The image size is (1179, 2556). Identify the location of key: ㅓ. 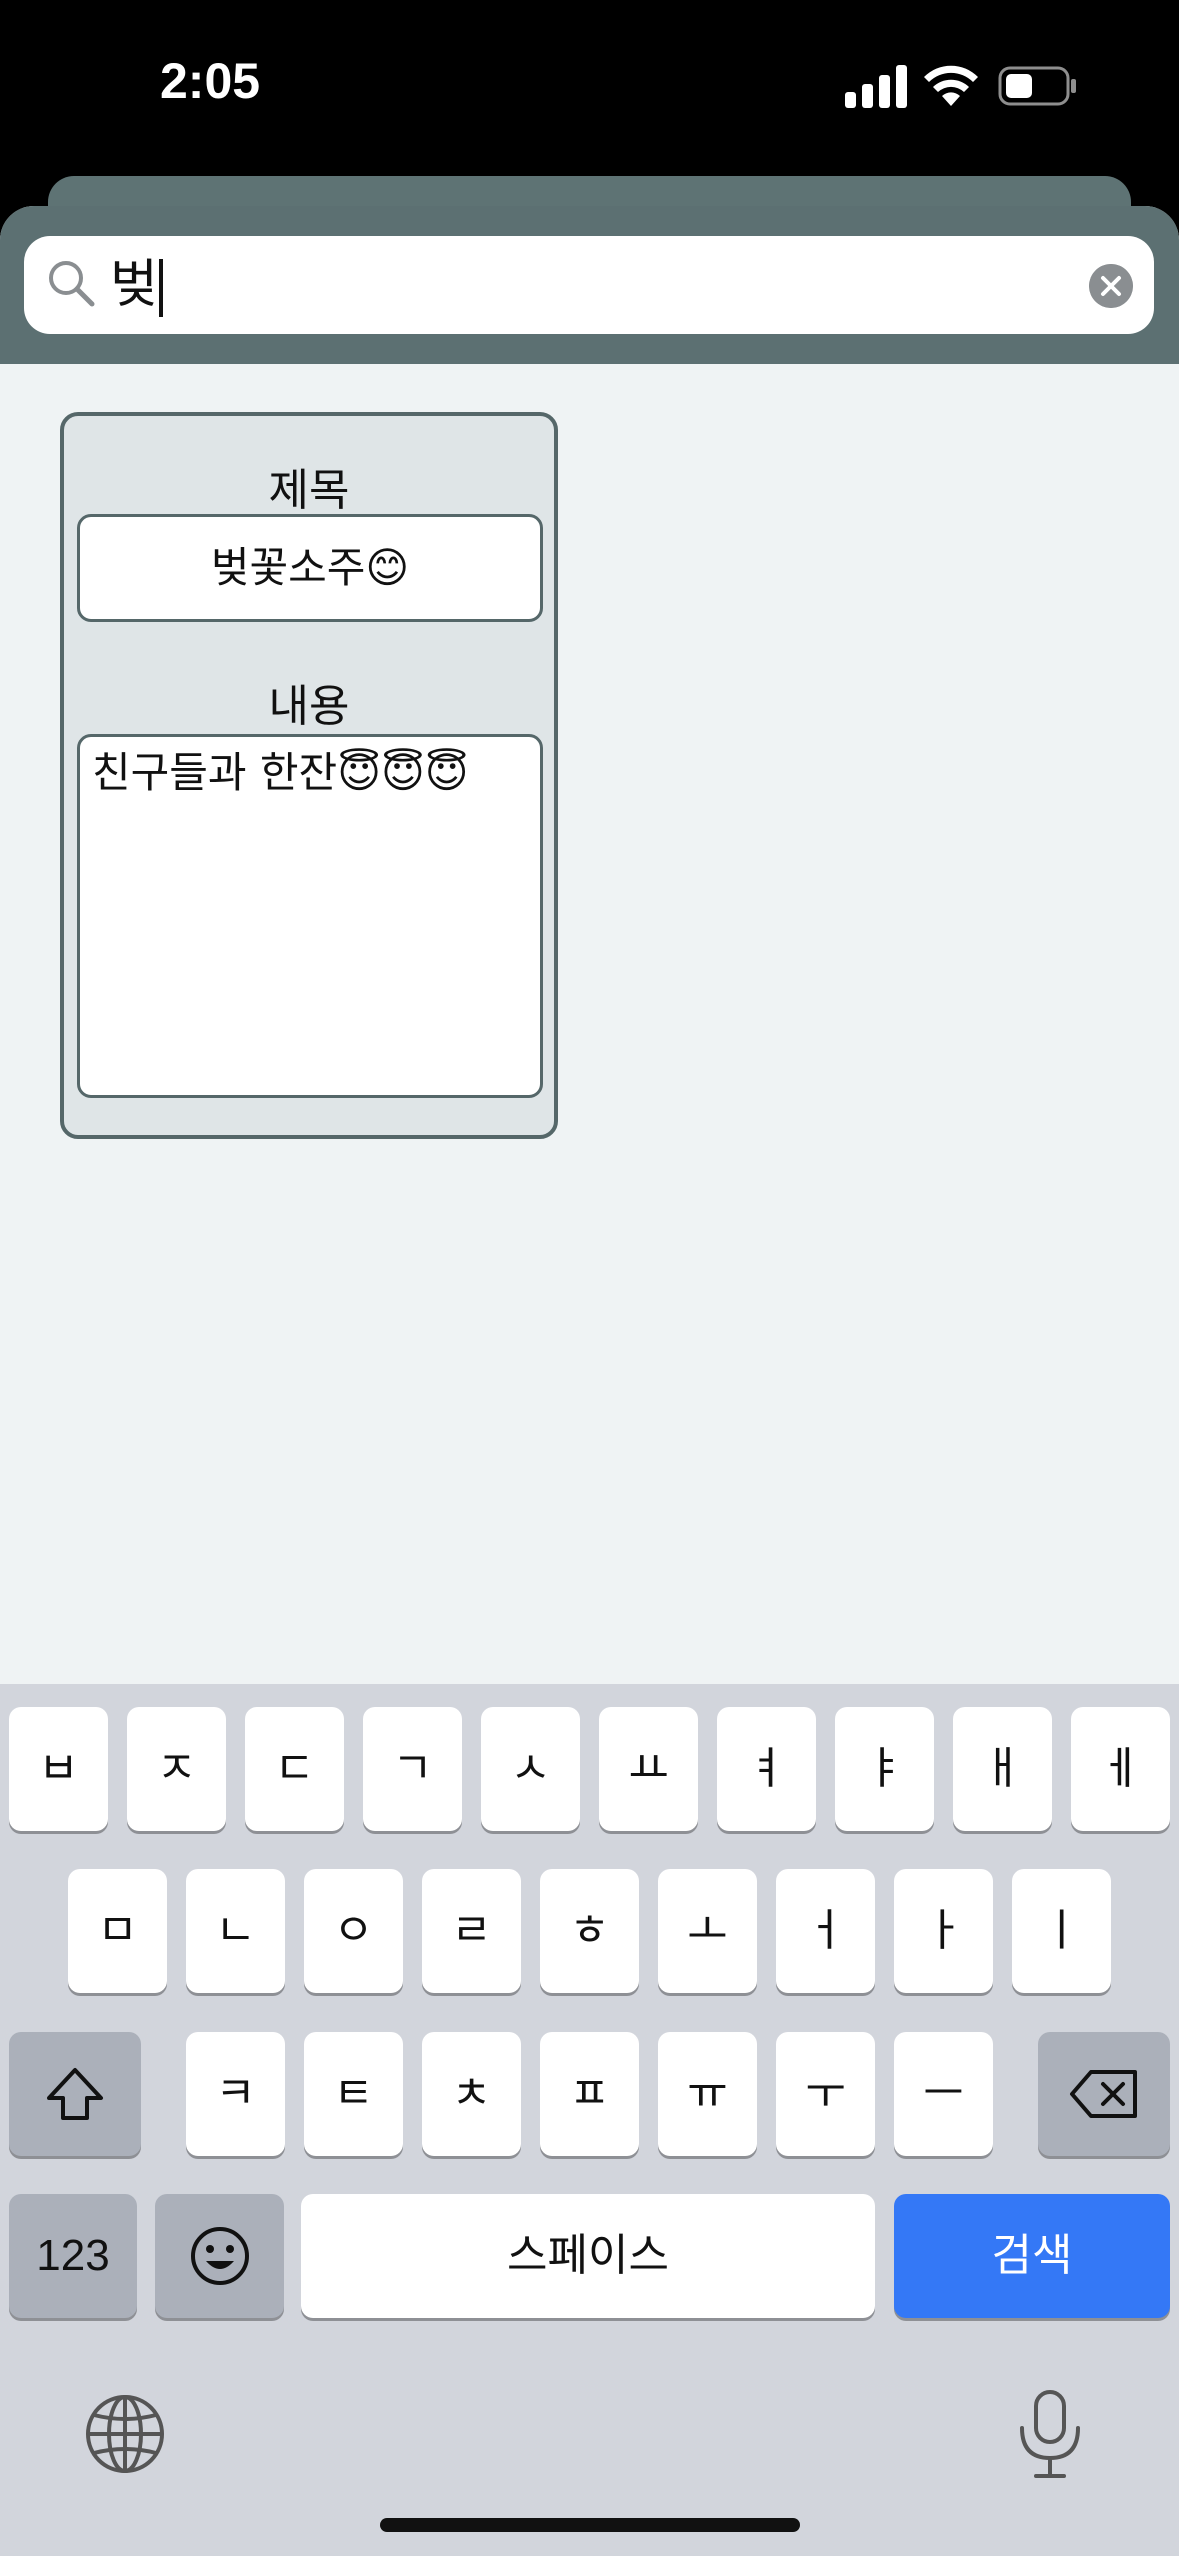
(825, 1931).